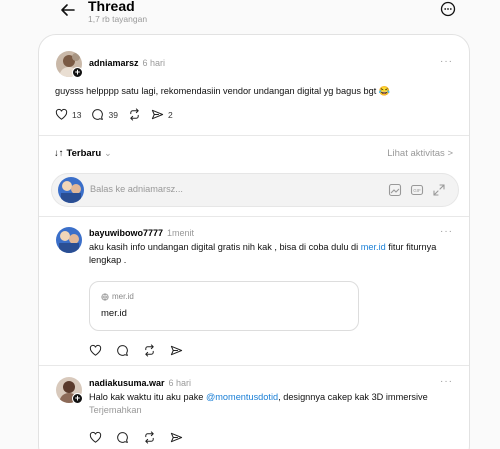 Image resolution: width=500 pixels, height=449 pixels. I want to click on post-actions: 13 39 2, so click(114, 114).